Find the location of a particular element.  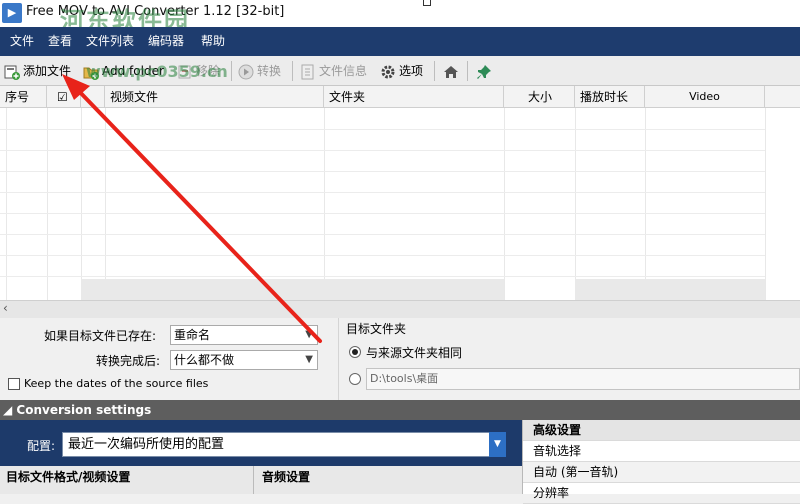

add-file-icon is located at coordinates (12, 71).